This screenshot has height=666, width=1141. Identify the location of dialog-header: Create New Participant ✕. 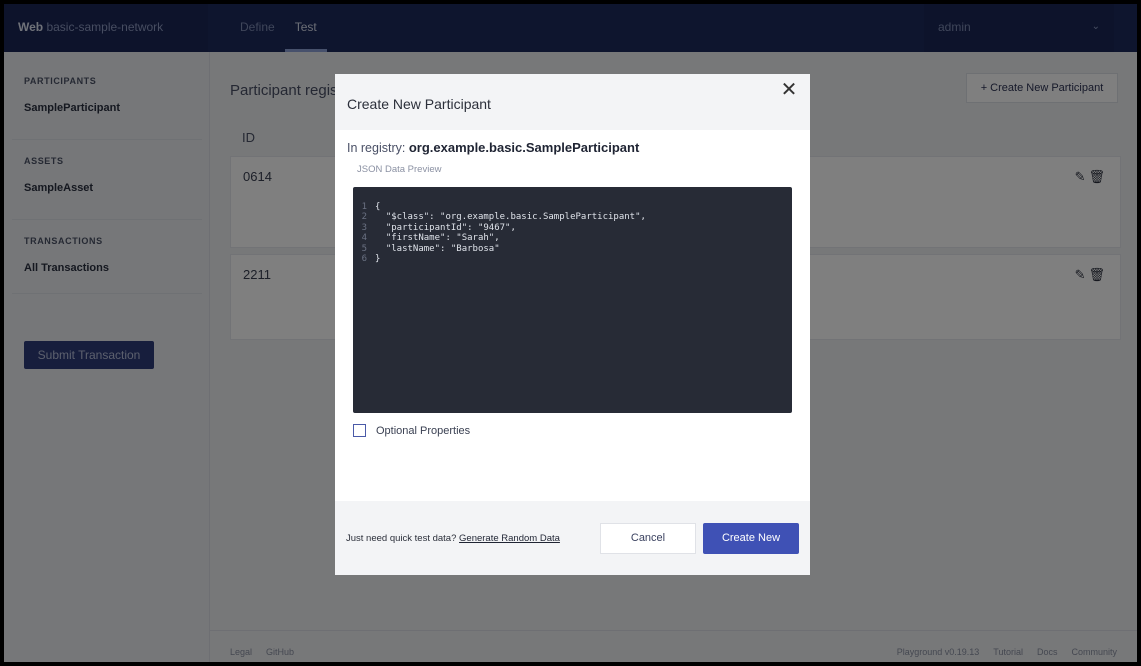
(572, 102).